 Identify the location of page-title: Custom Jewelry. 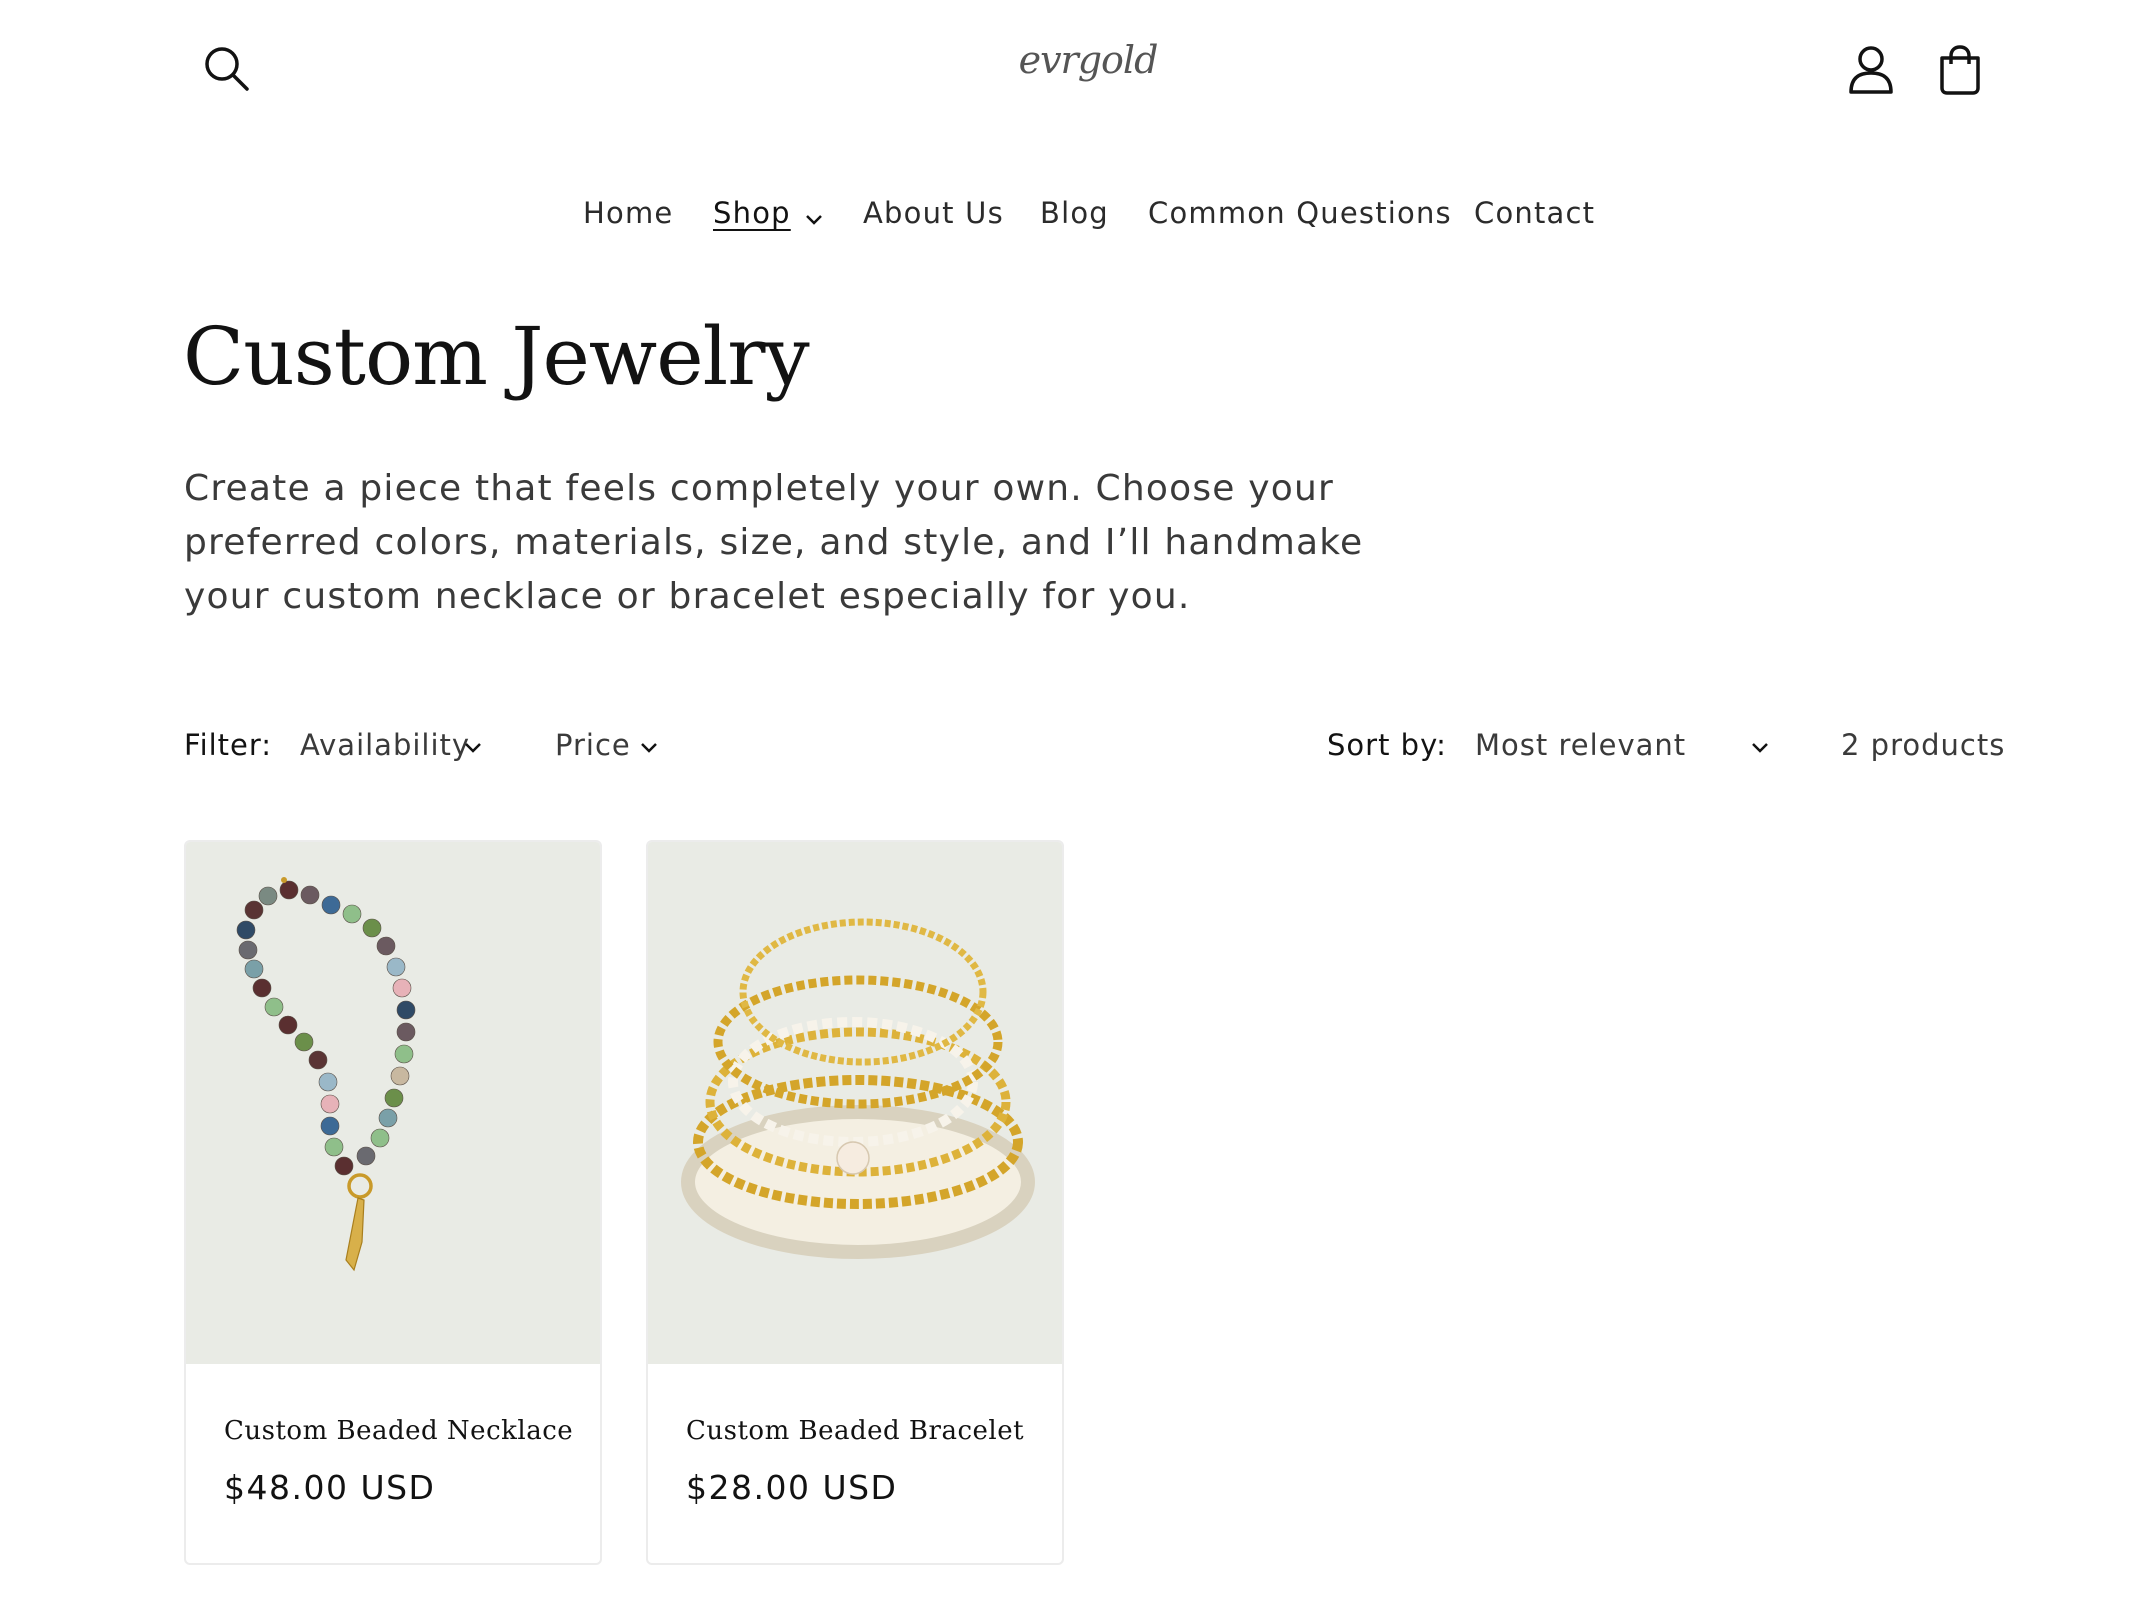
(496, 356).